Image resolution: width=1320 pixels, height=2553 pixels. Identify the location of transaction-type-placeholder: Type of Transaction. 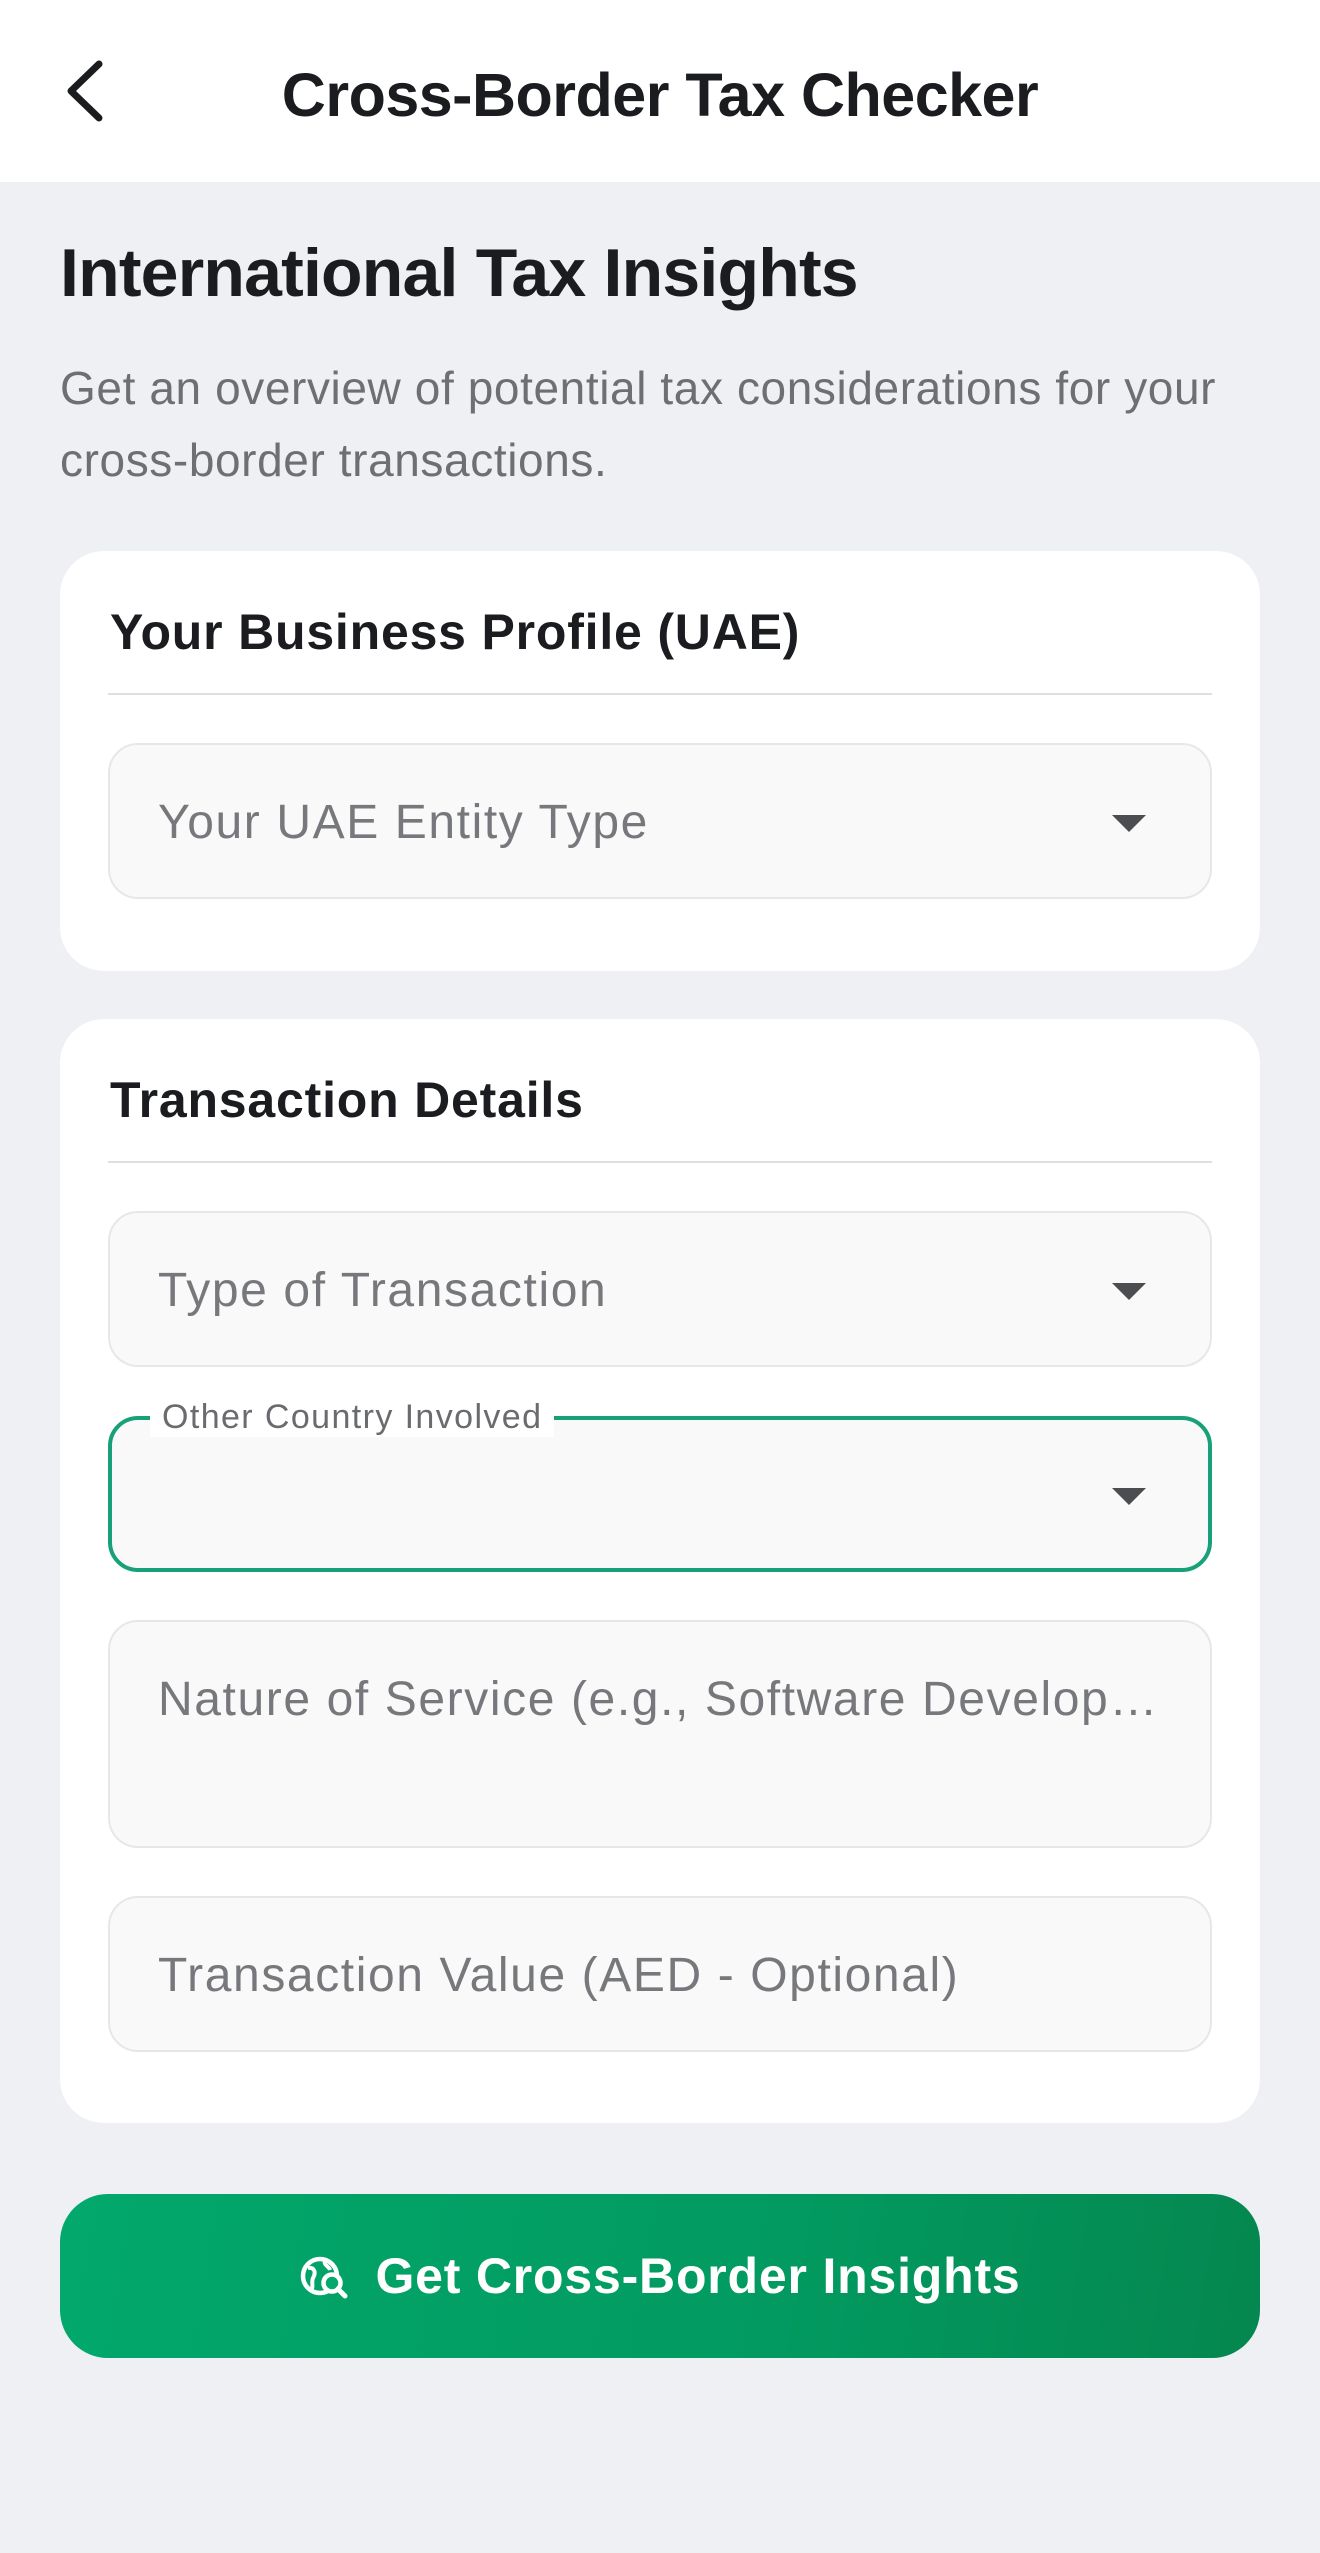
(383, 1290).